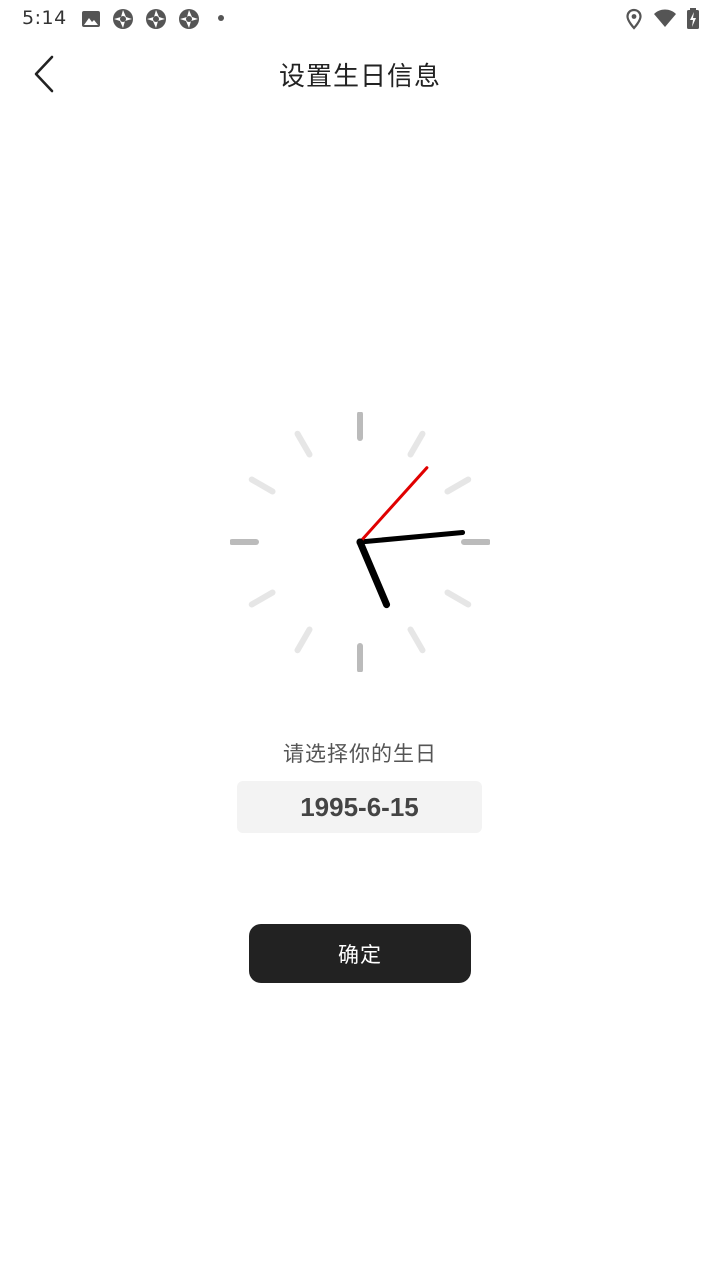 The height and width of the screenshot is (1280, 720). Describe the element at coordinates (91, 19) in the screenshot. I see `image-icon` at that location.